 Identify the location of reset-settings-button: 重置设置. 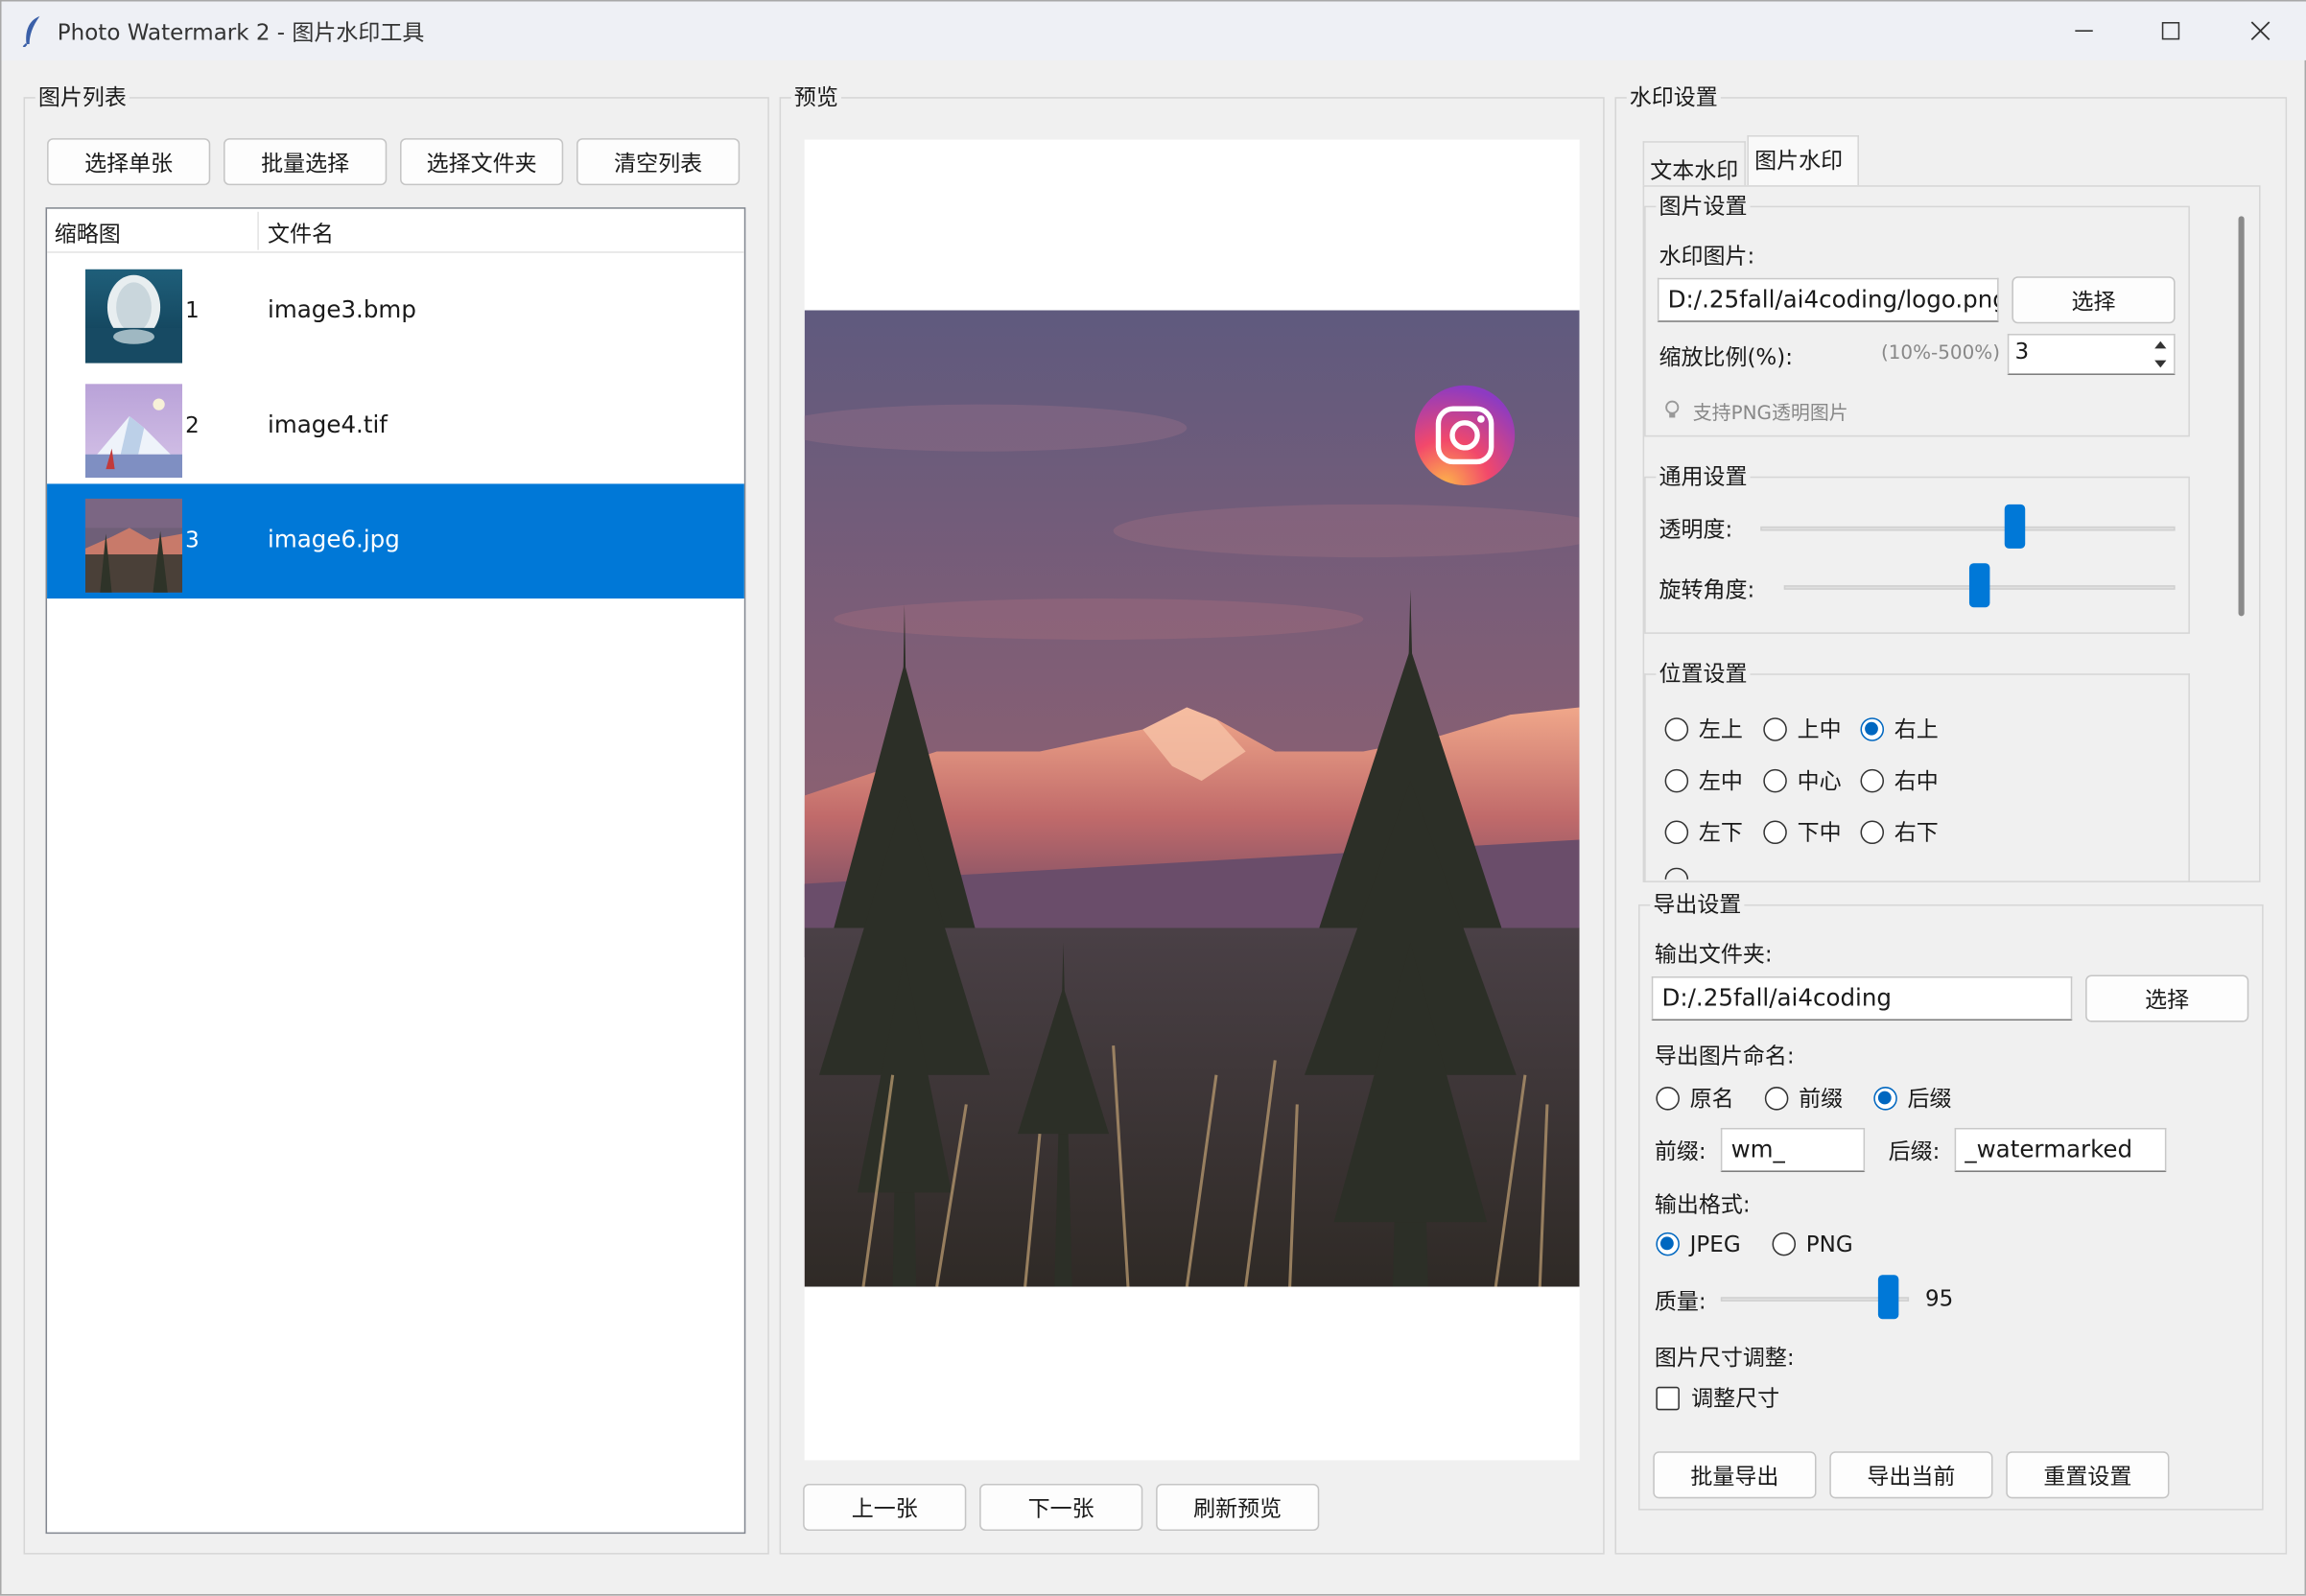
(2088, 1475).